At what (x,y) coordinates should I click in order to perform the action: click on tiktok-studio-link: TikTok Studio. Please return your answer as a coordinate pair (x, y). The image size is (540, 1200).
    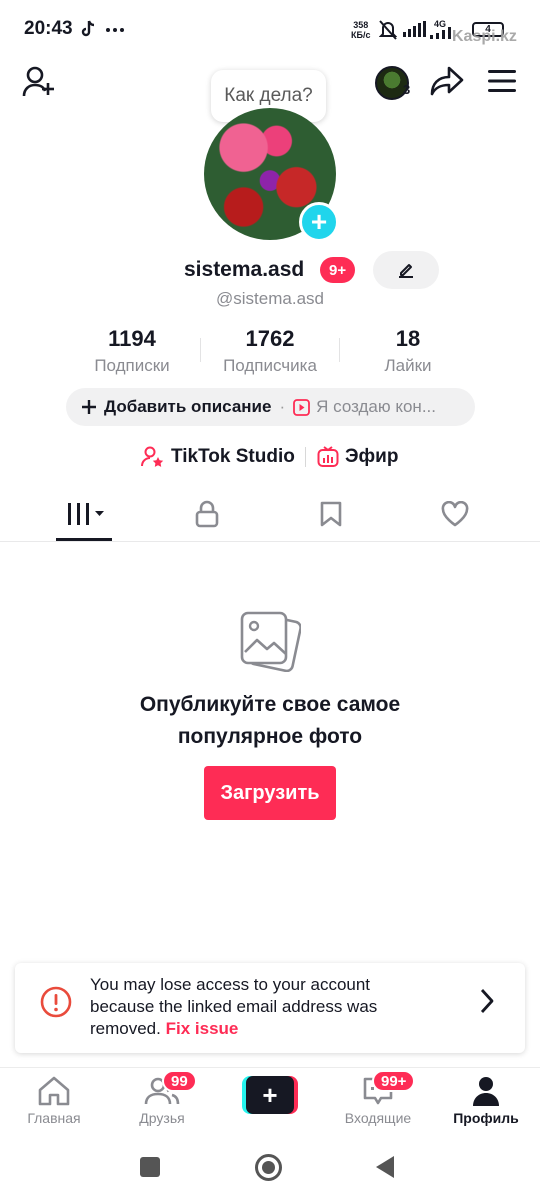
    Looking at the image, I should click on (218, 457).